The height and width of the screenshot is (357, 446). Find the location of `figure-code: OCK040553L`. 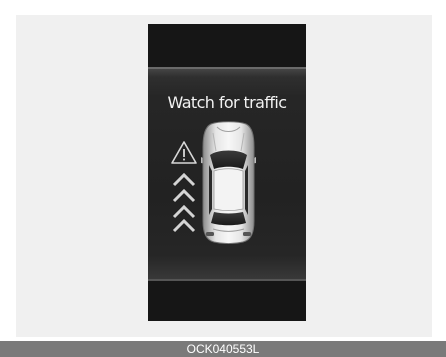

figure-code: OCK040553L is located at coordinates (223, 349).